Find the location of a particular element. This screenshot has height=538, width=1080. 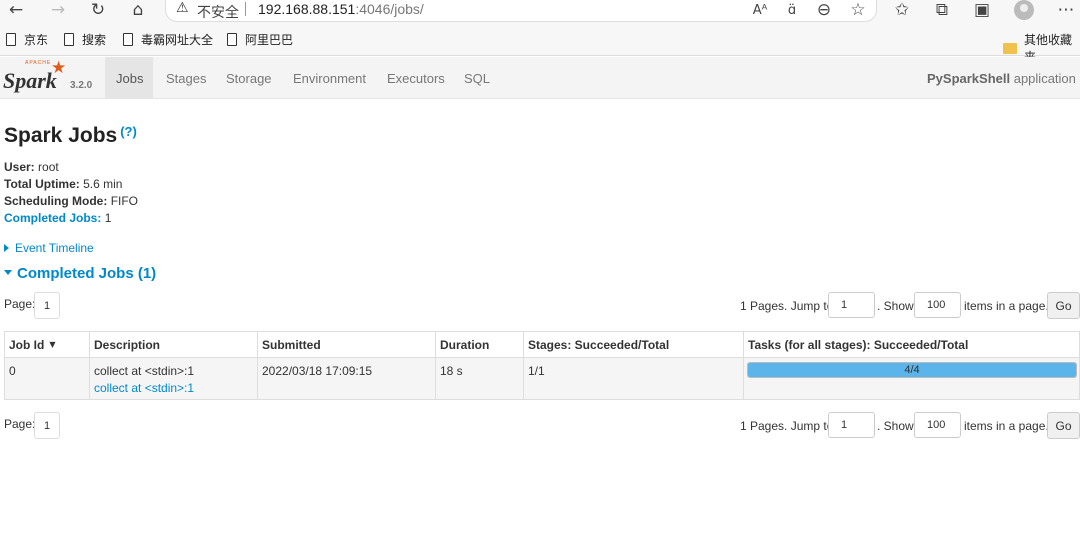

url-host: 192.168.88.151 is located at coordinates (307, 9).